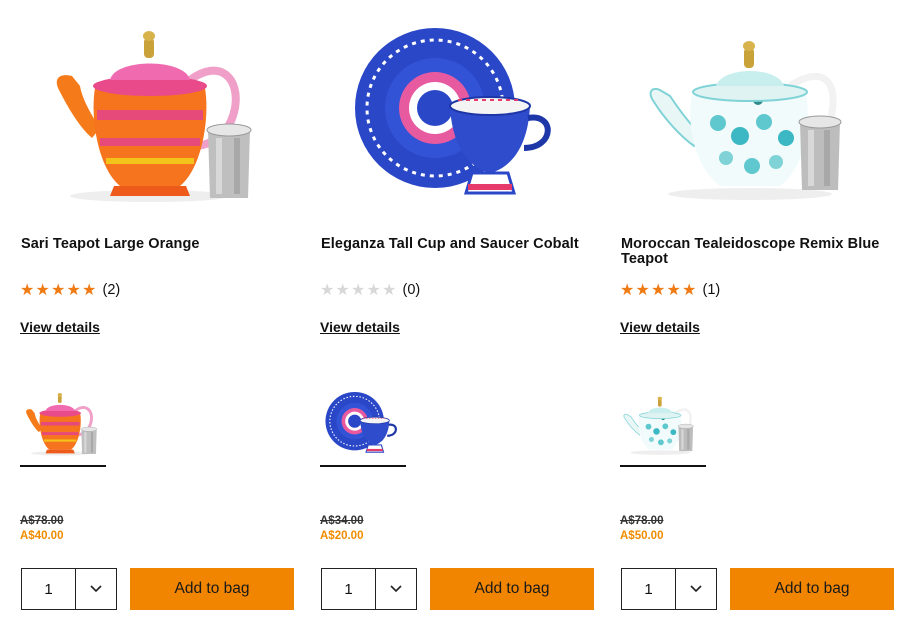 The height and width of the screenshot is (630, 911). I want to click on review-count: (0), so click(411, 290).